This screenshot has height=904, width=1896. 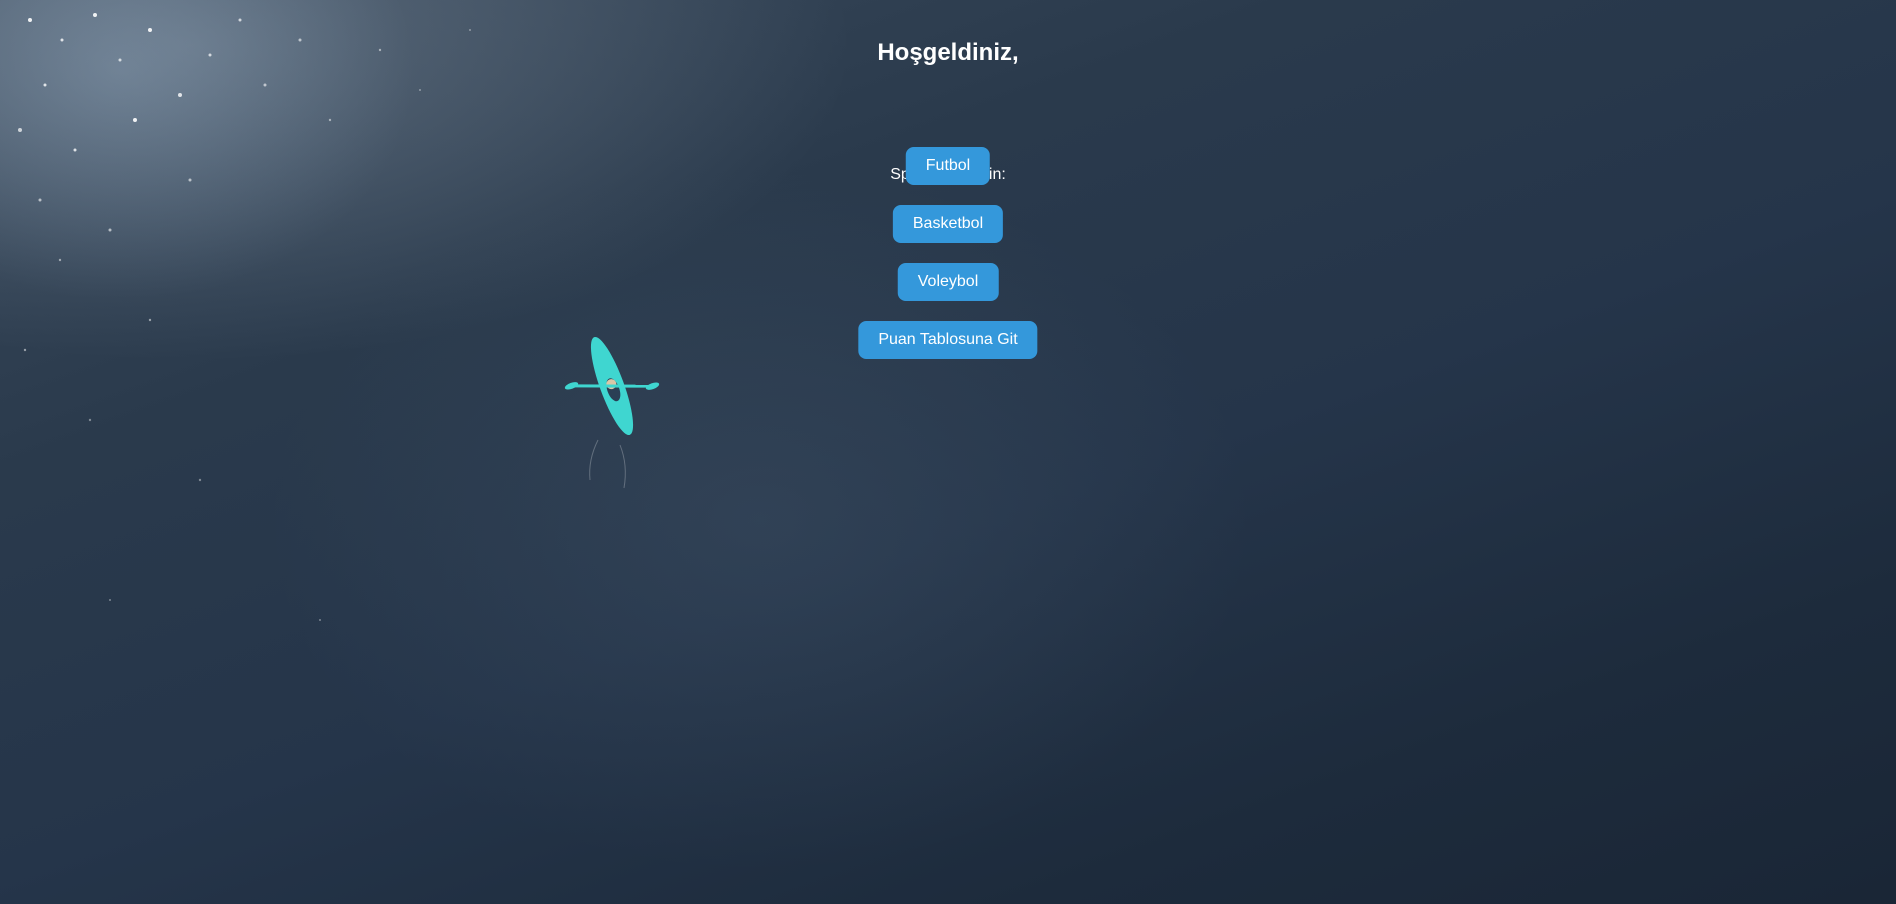 What do you see at coordinates (948, 52) in the screenshot?
I see `welcome-title: Hoşgeldiniz,` at bounding box center [948, 52].